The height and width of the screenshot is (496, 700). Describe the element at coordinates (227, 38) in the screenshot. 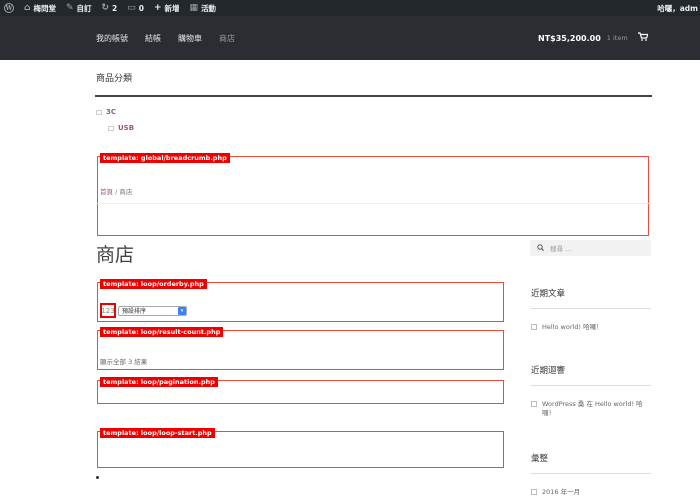

I see `nav-shop: 商店` at that location.